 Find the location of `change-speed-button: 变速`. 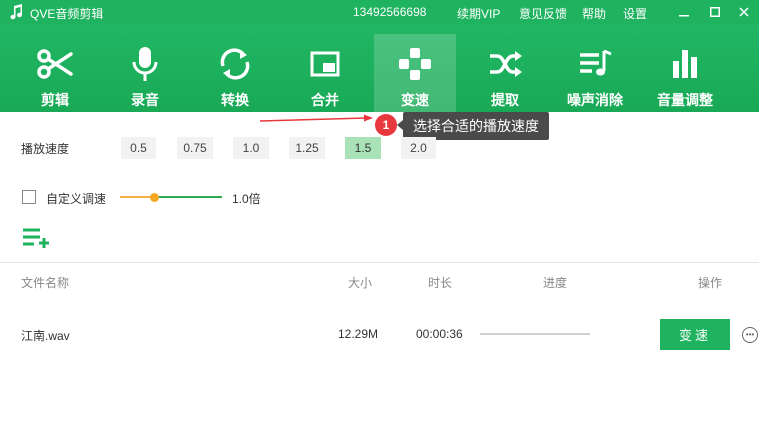

change-speed-button: 变速 is located at coordinates (695, 334).